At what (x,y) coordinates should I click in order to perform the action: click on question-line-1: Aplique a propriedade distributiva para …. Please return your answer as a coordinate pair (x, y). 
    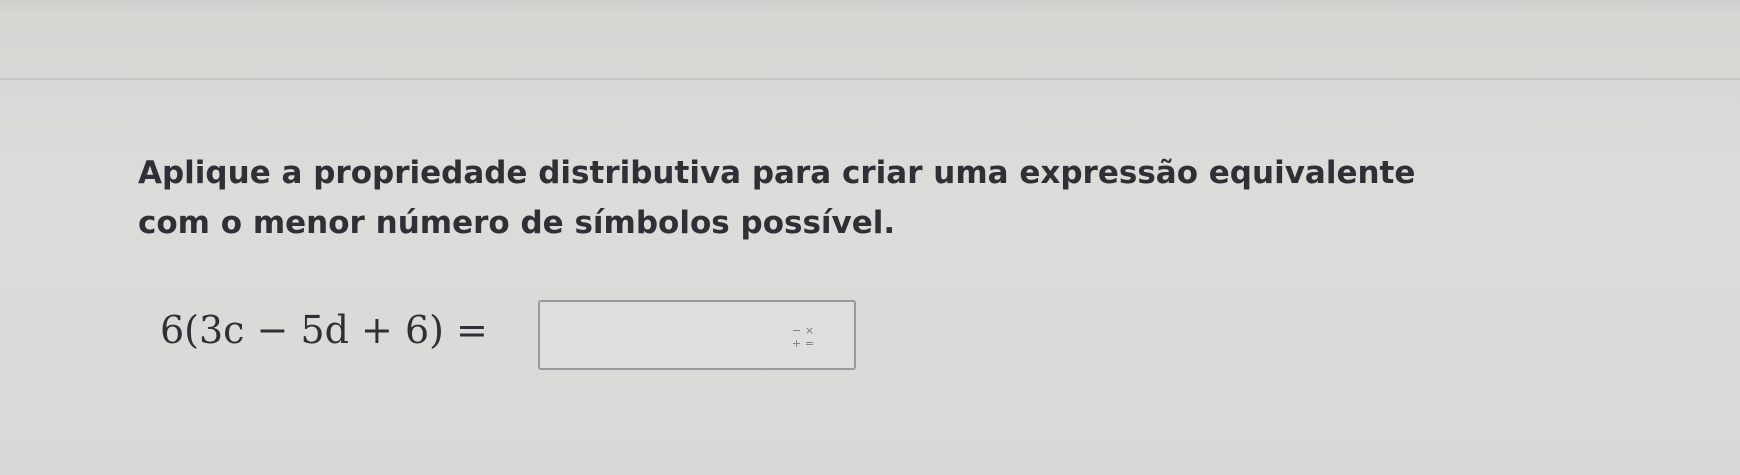
    Looking at the image, I should click on (777, 173).